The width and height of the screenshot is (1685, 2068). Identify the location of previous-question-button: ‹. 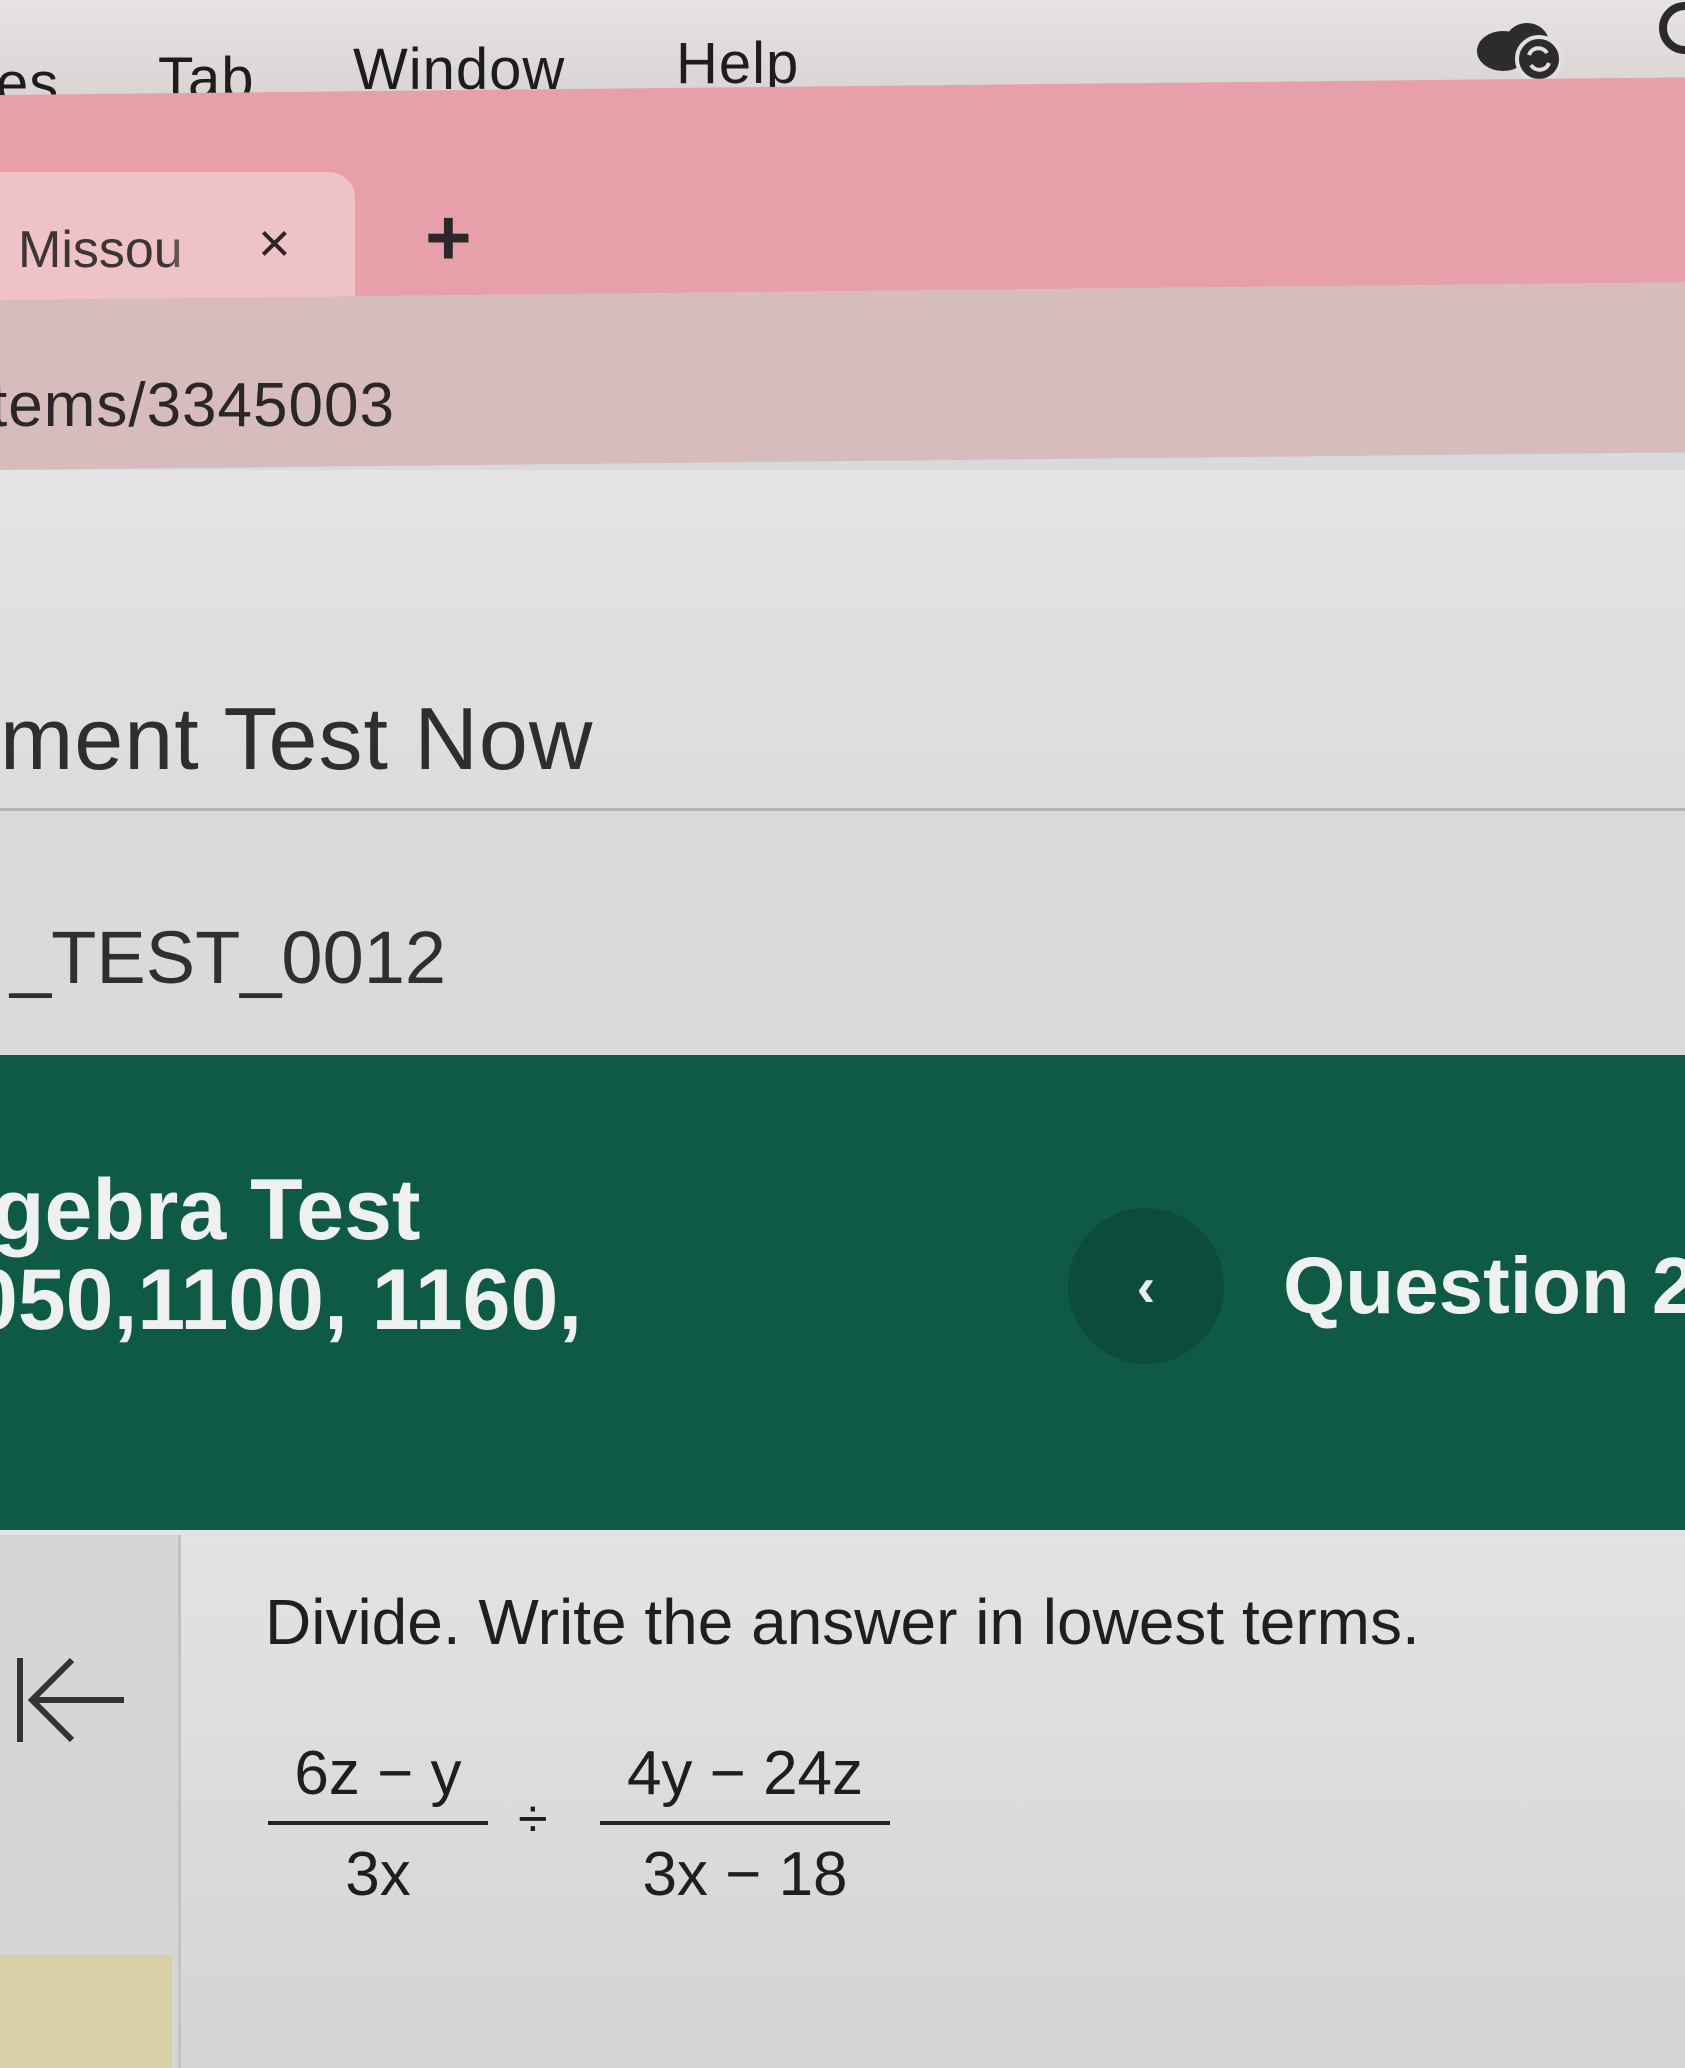
(1146, 1286).